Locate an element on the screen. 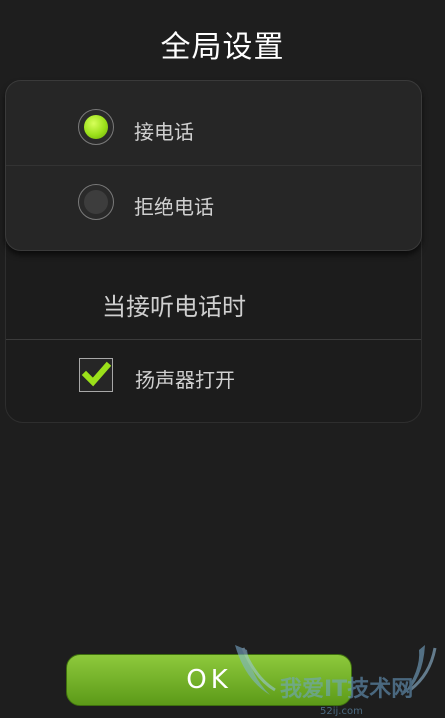 The image size is (445, 718). watermark-logo: 我爱IT技术网 52ij.com is located at coordinates (336, 681).